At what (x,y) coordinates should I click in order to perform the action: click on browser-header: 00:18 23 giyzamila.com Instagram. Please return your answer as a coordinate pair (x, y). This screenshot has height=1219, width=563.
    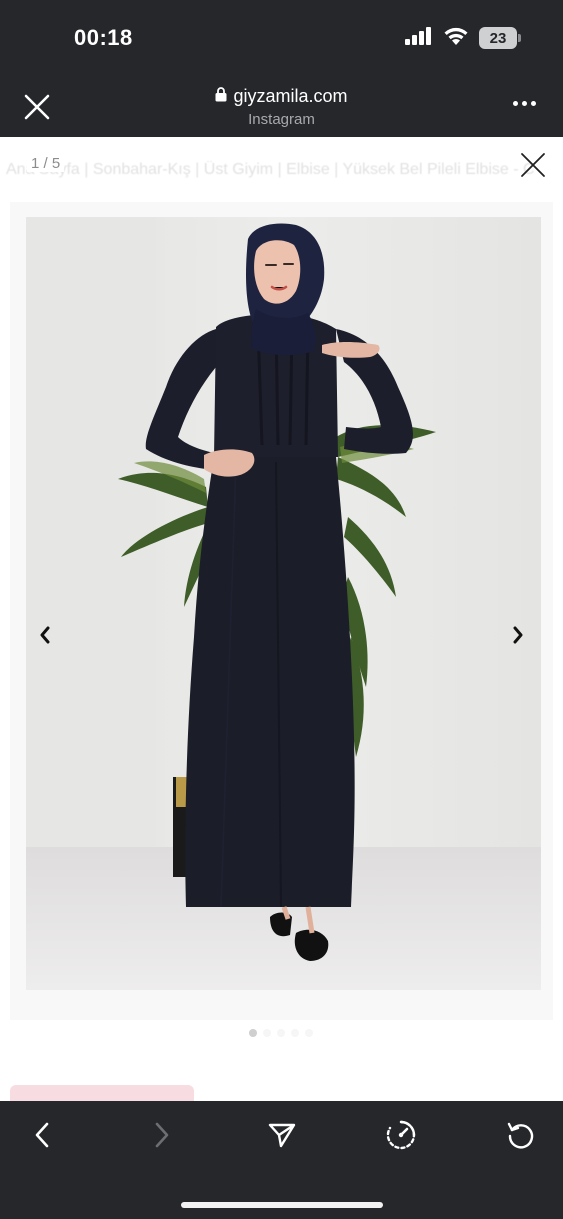
    Looking at the image, I should click on (281, 68).